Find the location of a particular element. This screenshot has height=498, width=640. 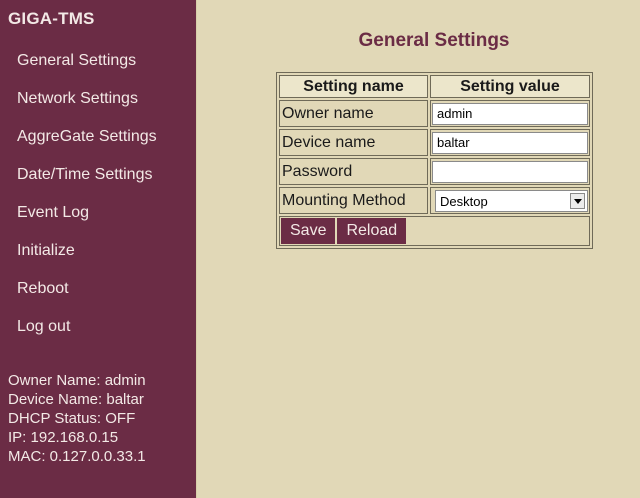

nav-network-settings: Network Settings is located at coordinates (77, 99).